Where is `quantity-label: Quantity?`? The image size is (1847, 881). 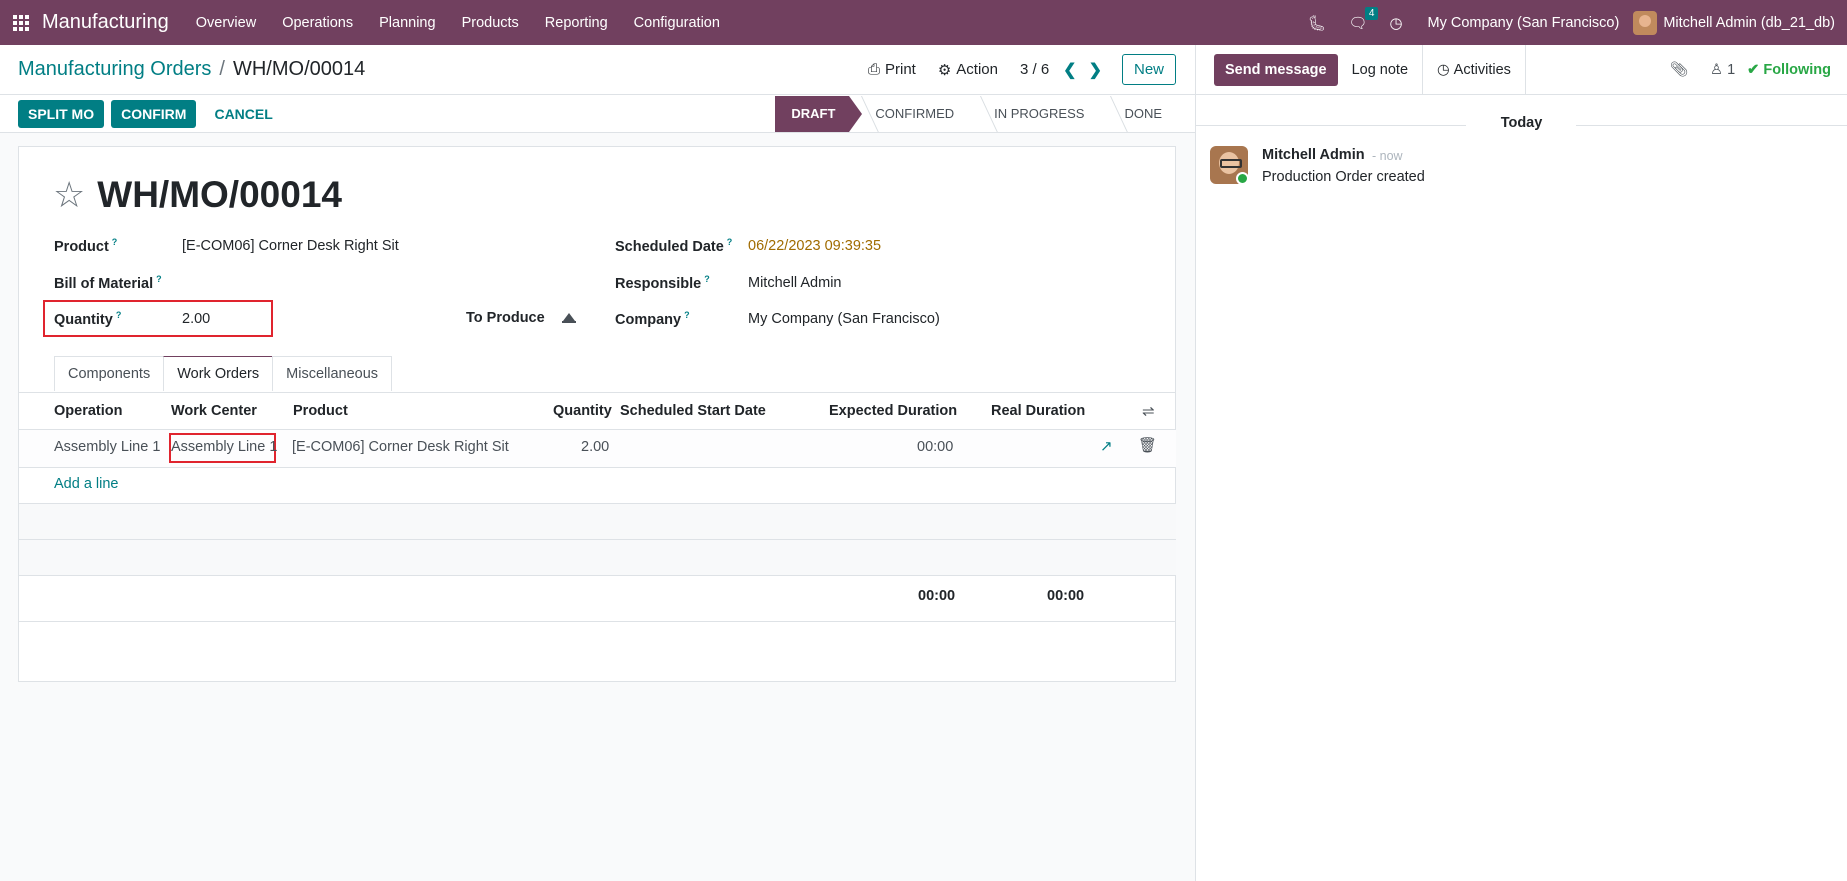
quantity-label: Quantity? is located at coordinates (88, 319).